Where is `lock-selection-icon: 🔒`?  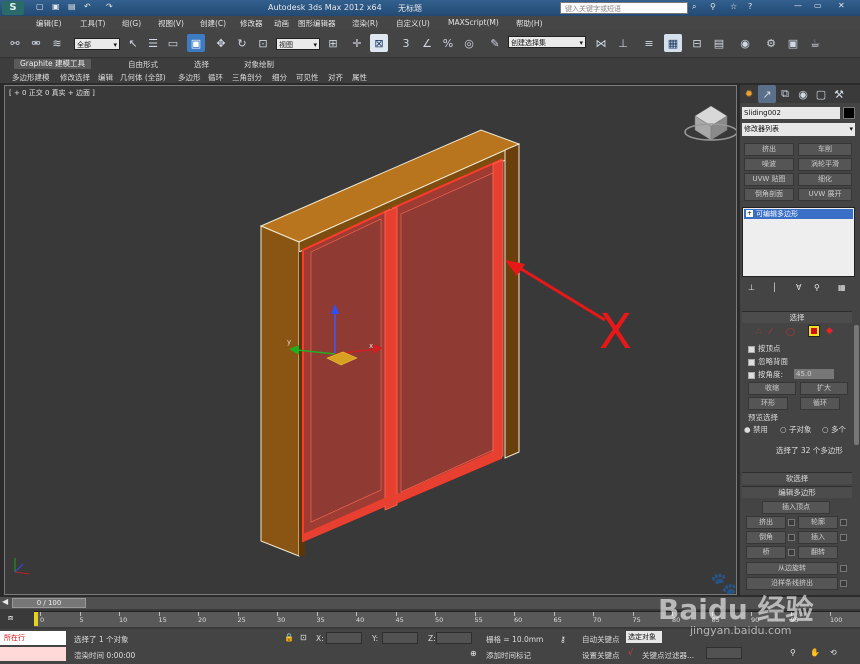
lock-selection-icon: 🔒 is located at coordinates (289, 637).